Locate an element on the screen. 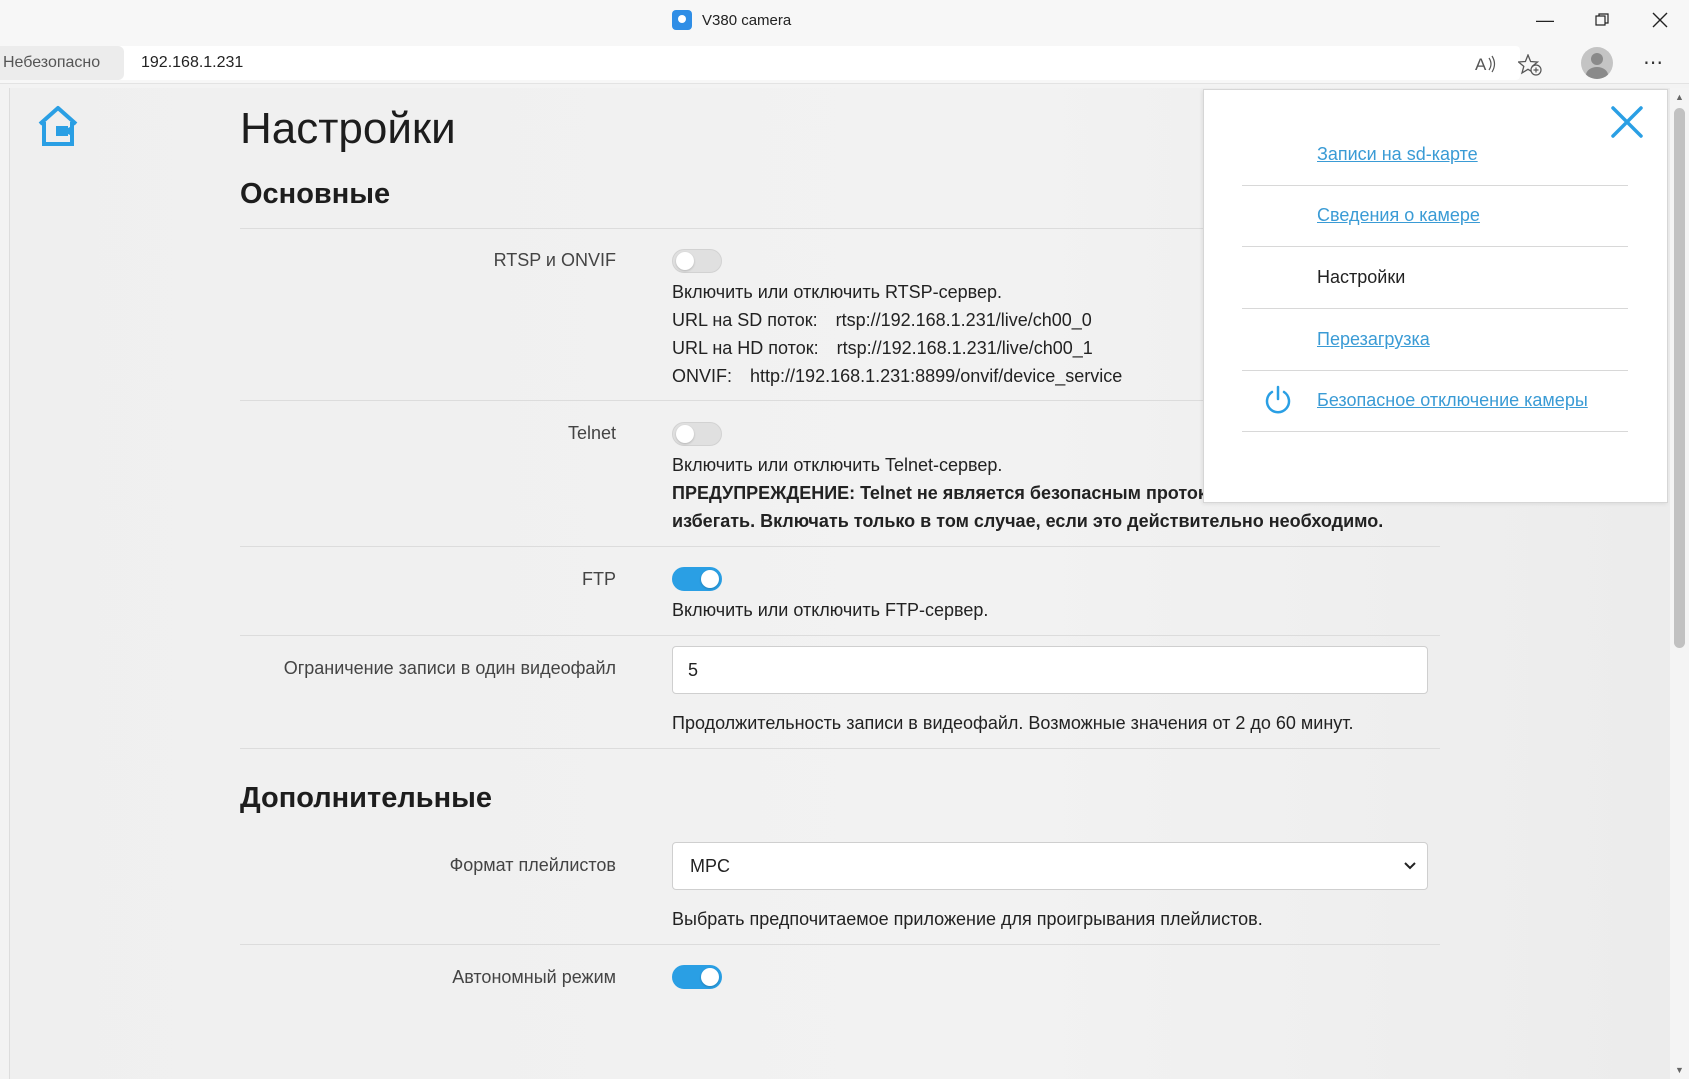 The image size is (1689, 1079). profile-avatar is located at coordinates (1597, 63).